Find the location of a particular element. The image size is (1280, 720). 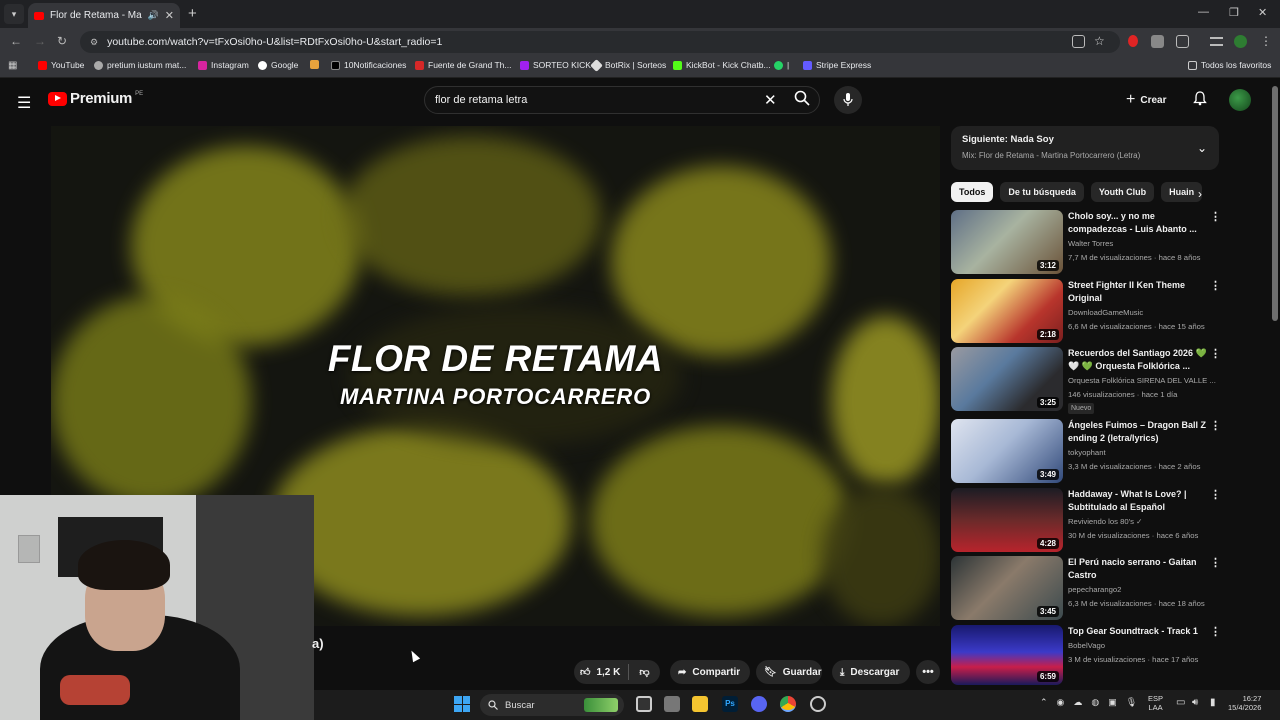

bookmark-instagram: Instagram is located at coordinates (223, 65).